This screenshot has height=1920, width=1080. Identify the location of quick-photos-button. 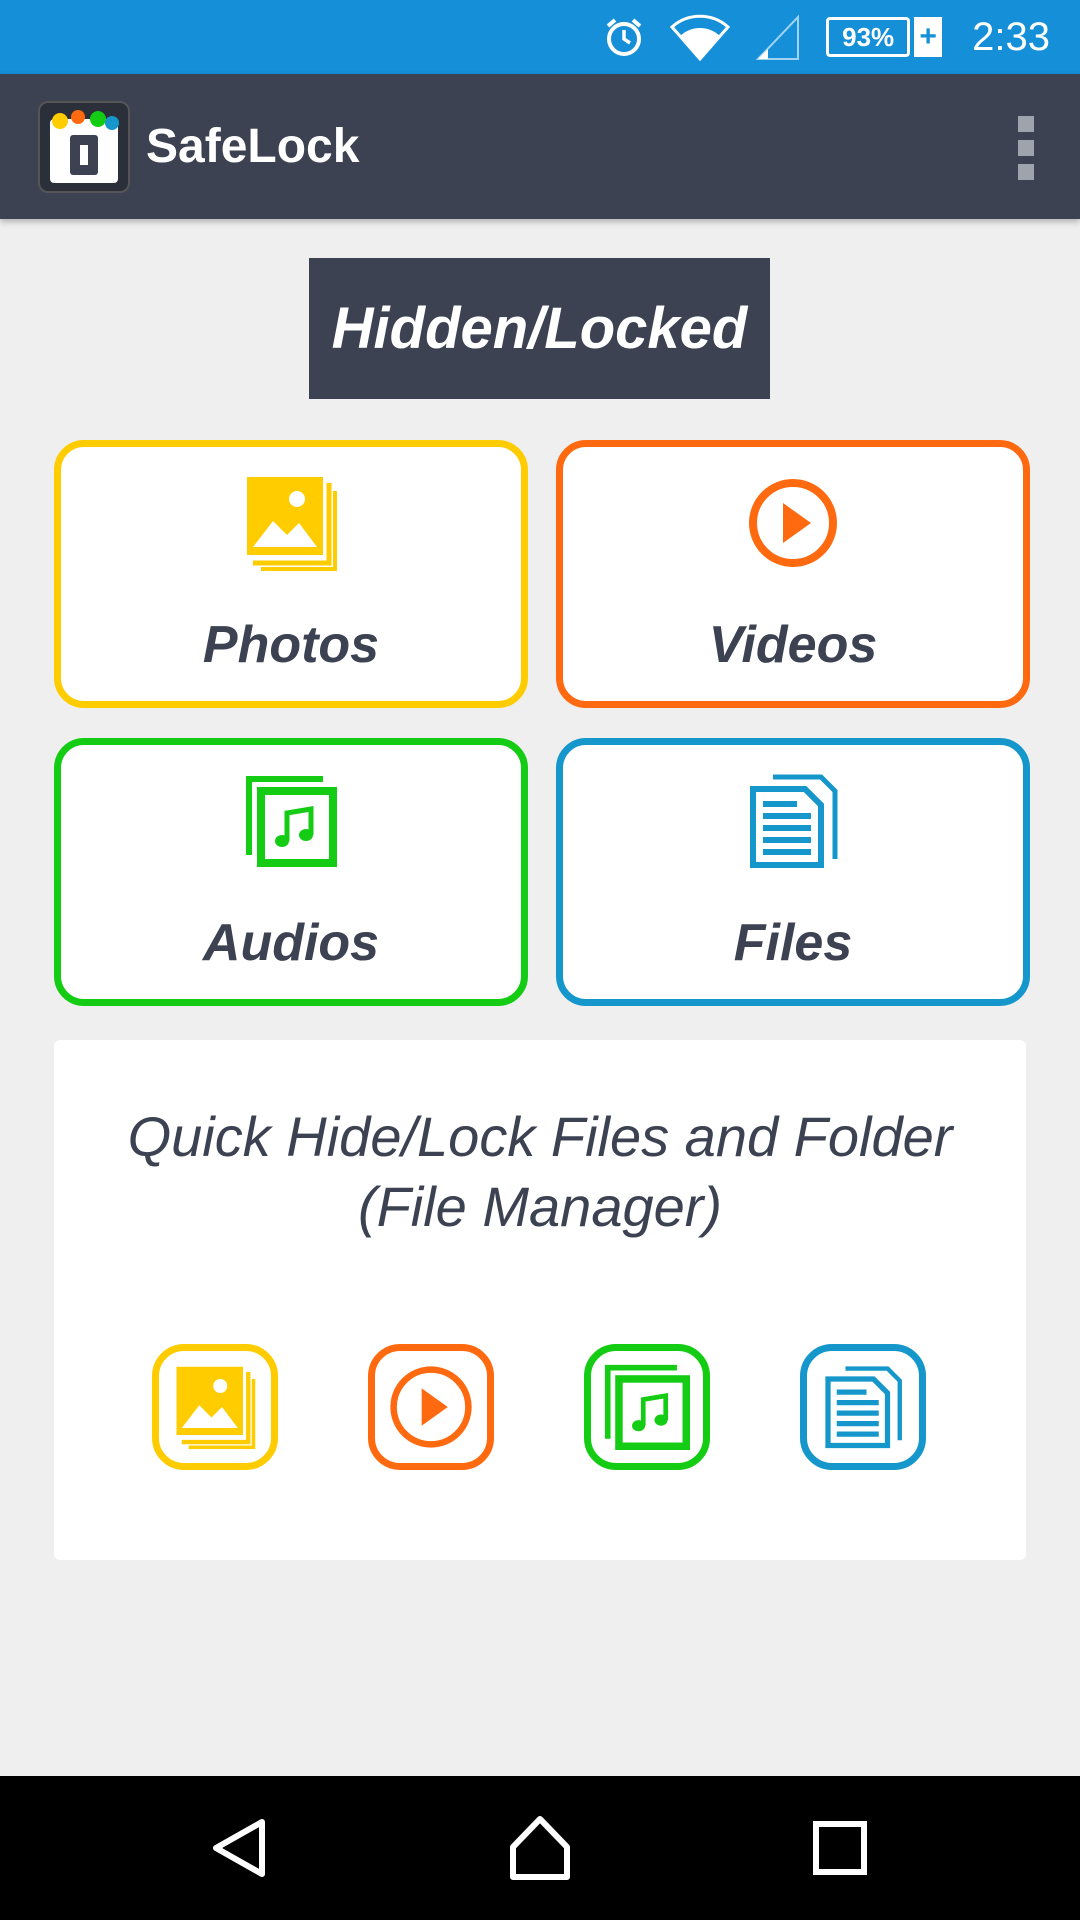
(215, 1407).